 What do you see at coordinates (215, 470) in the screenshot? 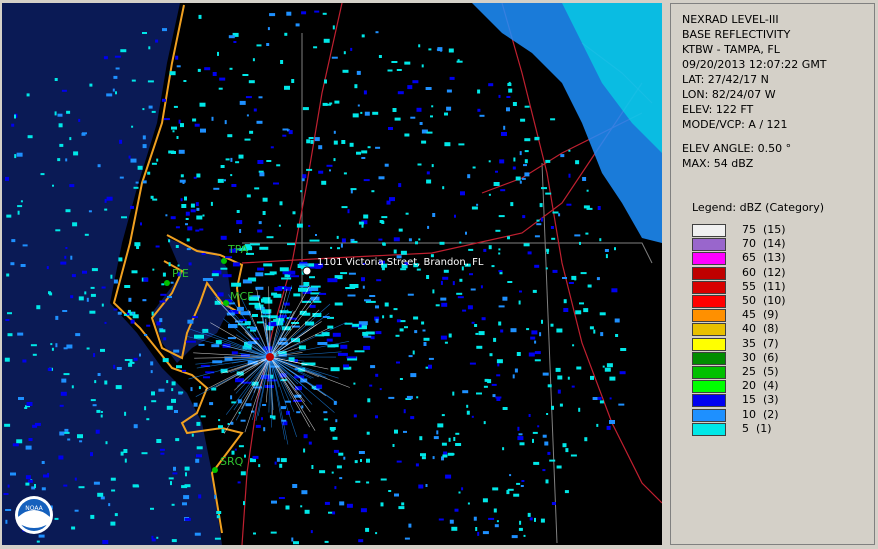
I see `station-srq-marker` at bounding box center [215, 470].